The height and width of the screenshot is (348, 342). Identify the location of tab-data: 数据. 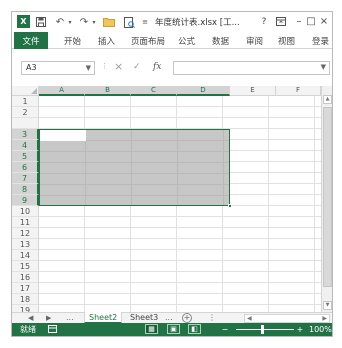
(220, 41).